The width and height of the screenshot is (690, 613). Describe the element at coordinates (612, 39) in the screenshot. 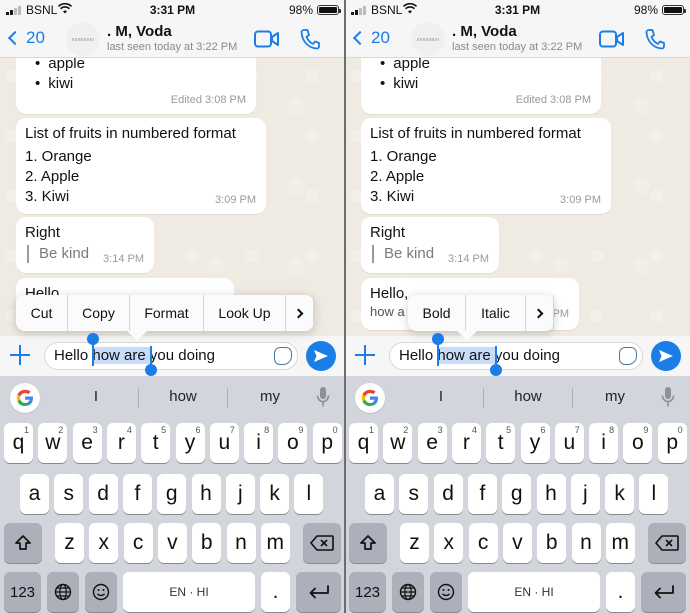

I see `video-camera-icon` at that location.